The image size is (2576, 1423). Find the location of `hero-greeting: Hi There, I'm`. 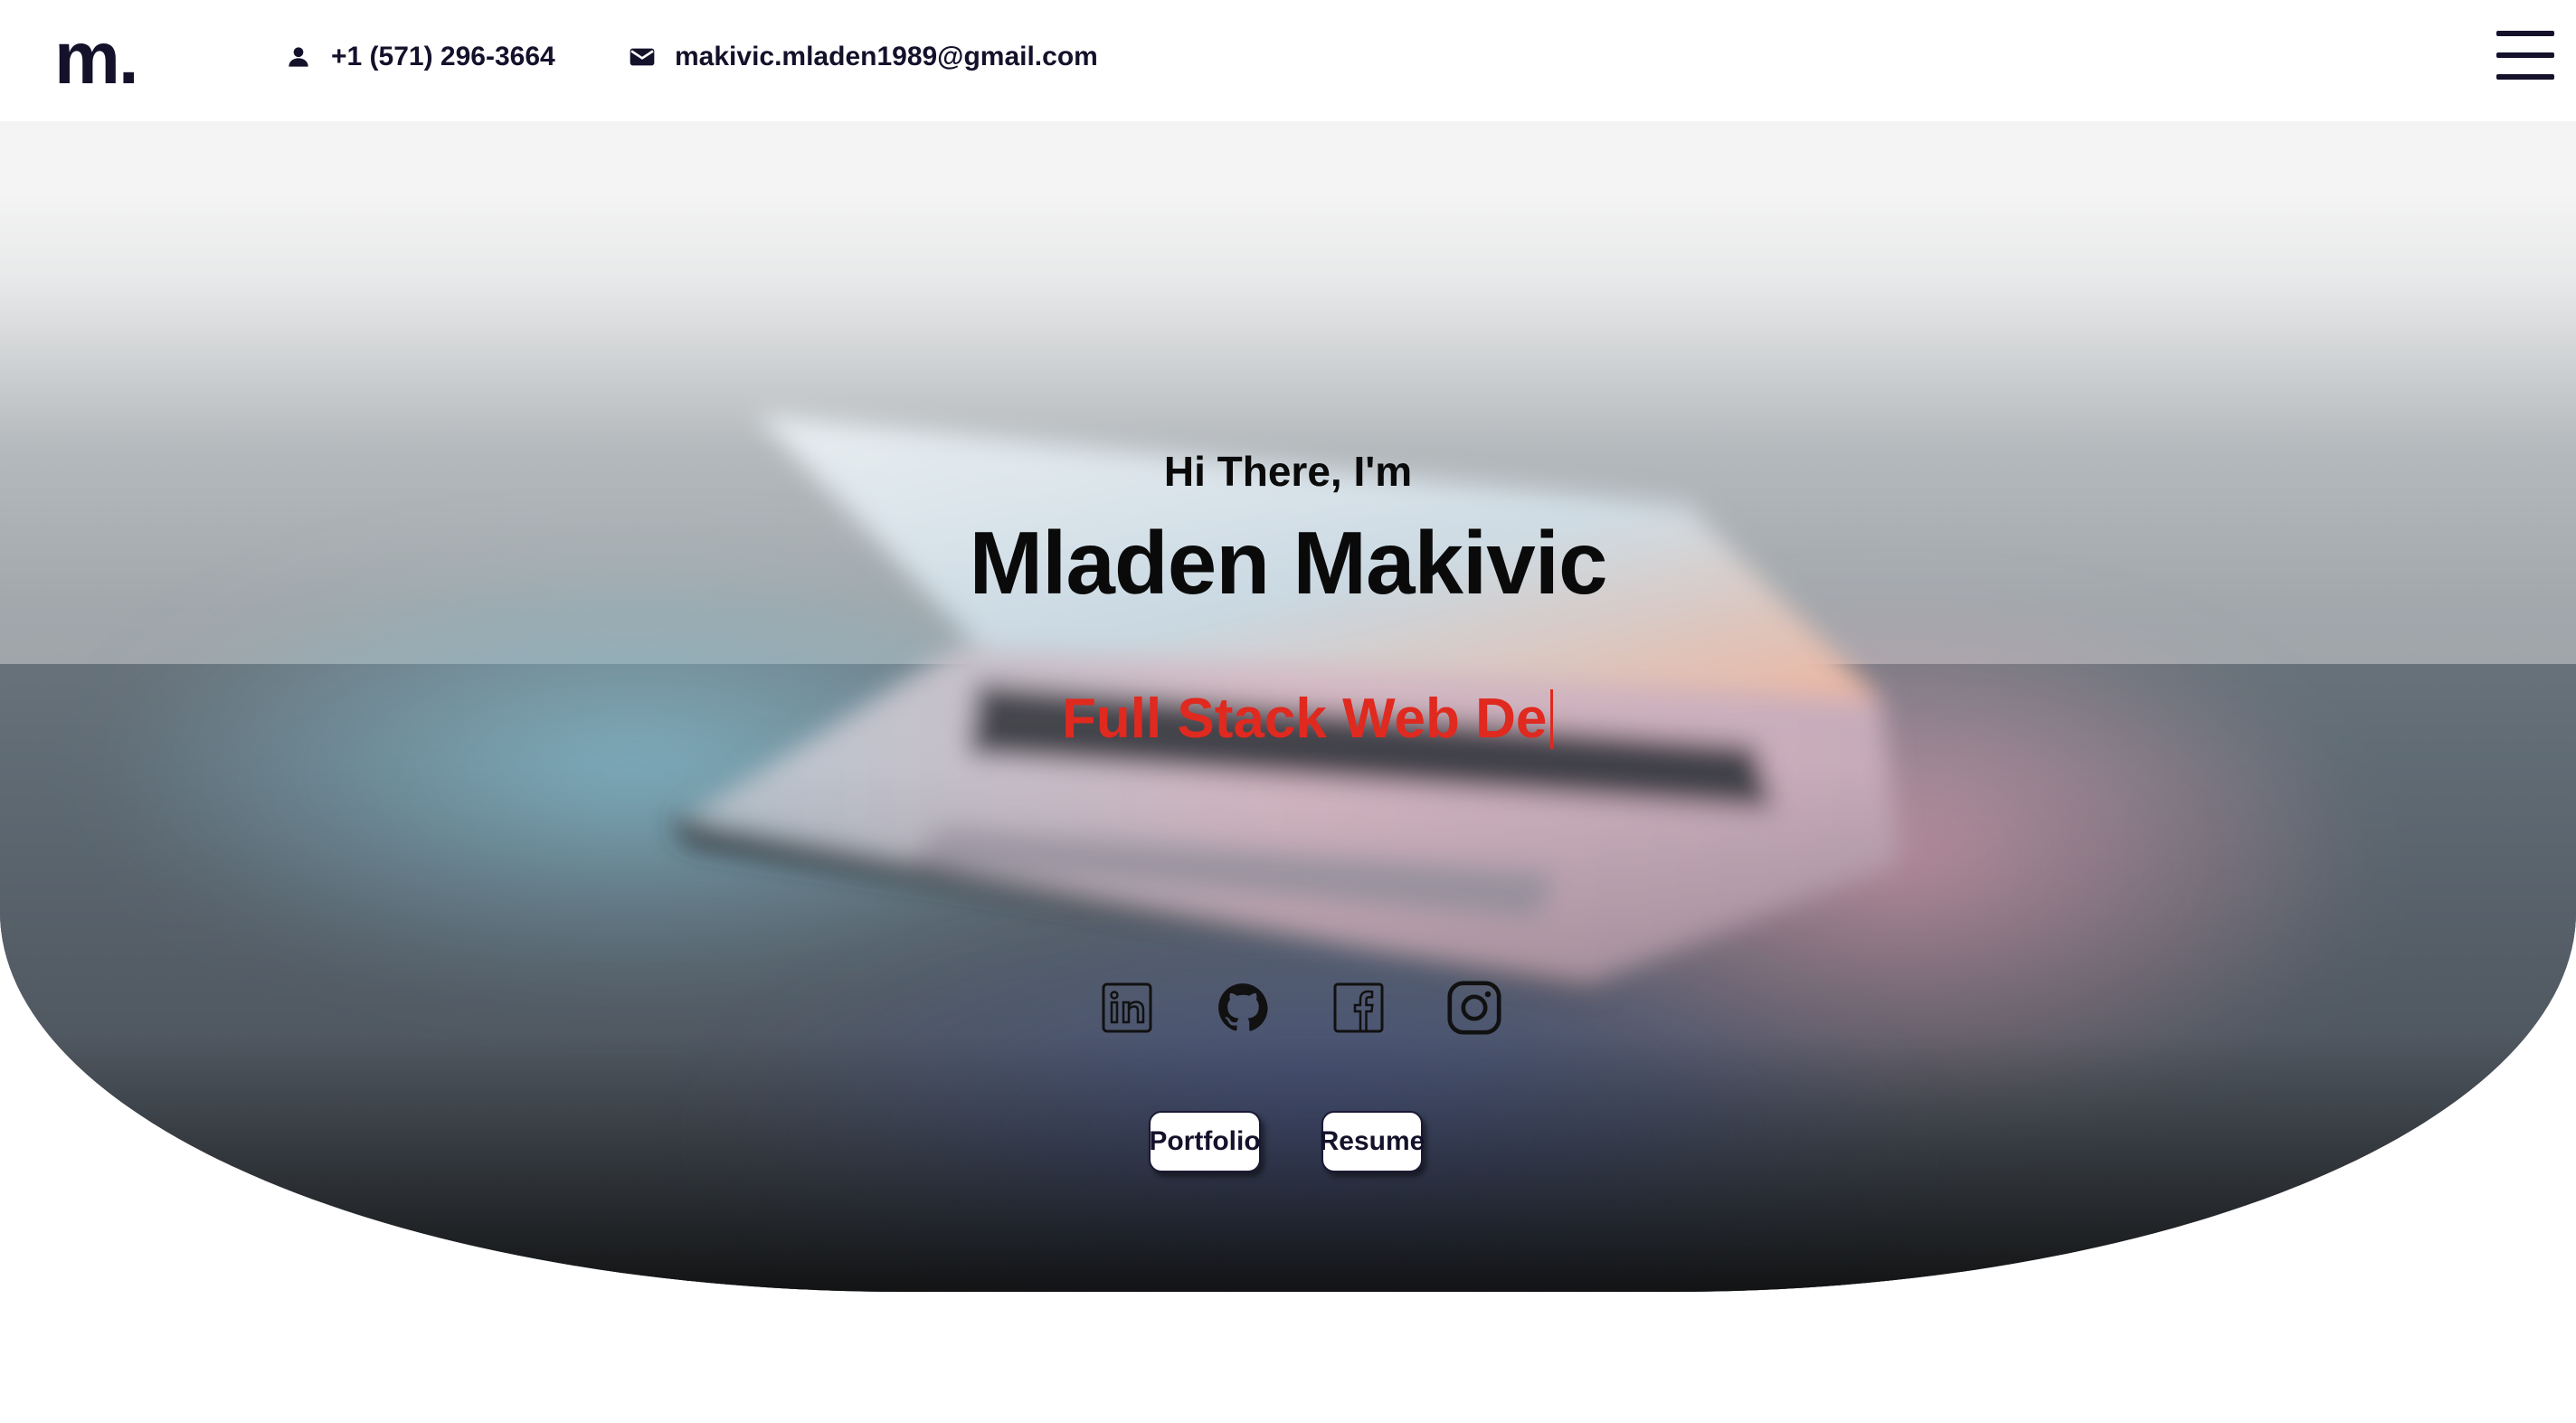

hero-greeting: Hi There, I'm is located at coordinates (1288, 471).